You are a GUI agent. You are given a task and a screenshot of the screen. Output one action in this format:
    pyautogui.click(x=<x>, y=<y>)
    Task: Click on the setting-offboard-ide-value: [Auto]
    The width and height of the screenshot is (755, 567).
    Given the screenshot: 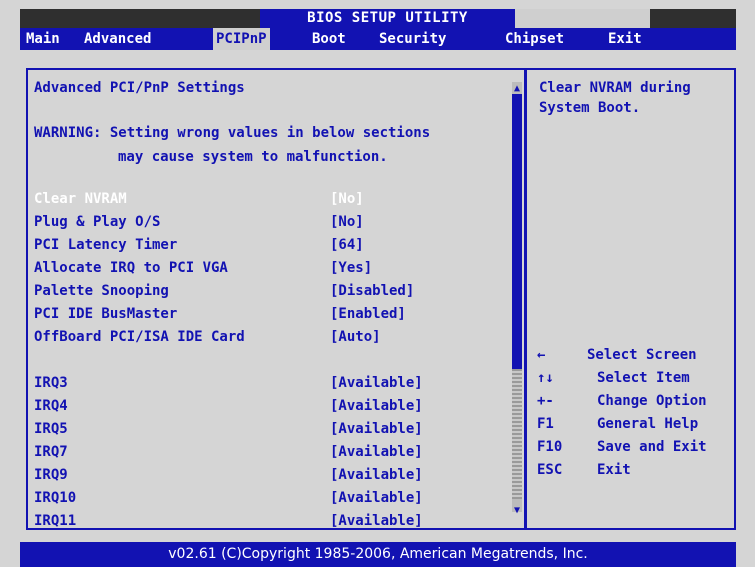 What is the action you would take?
    pyautogui.click(x=355, y=337)
    